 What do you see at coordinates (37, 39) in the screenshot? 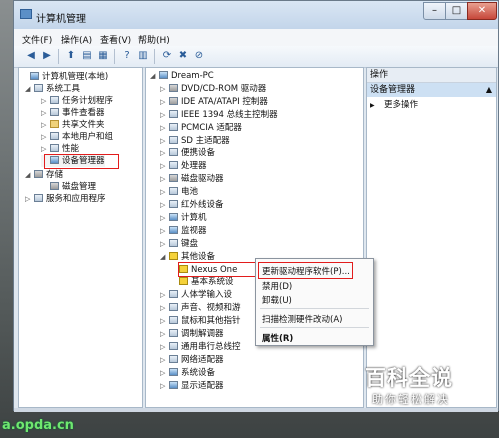
I see `menu-file: 文件(F)` at bounding box center [37, 39].